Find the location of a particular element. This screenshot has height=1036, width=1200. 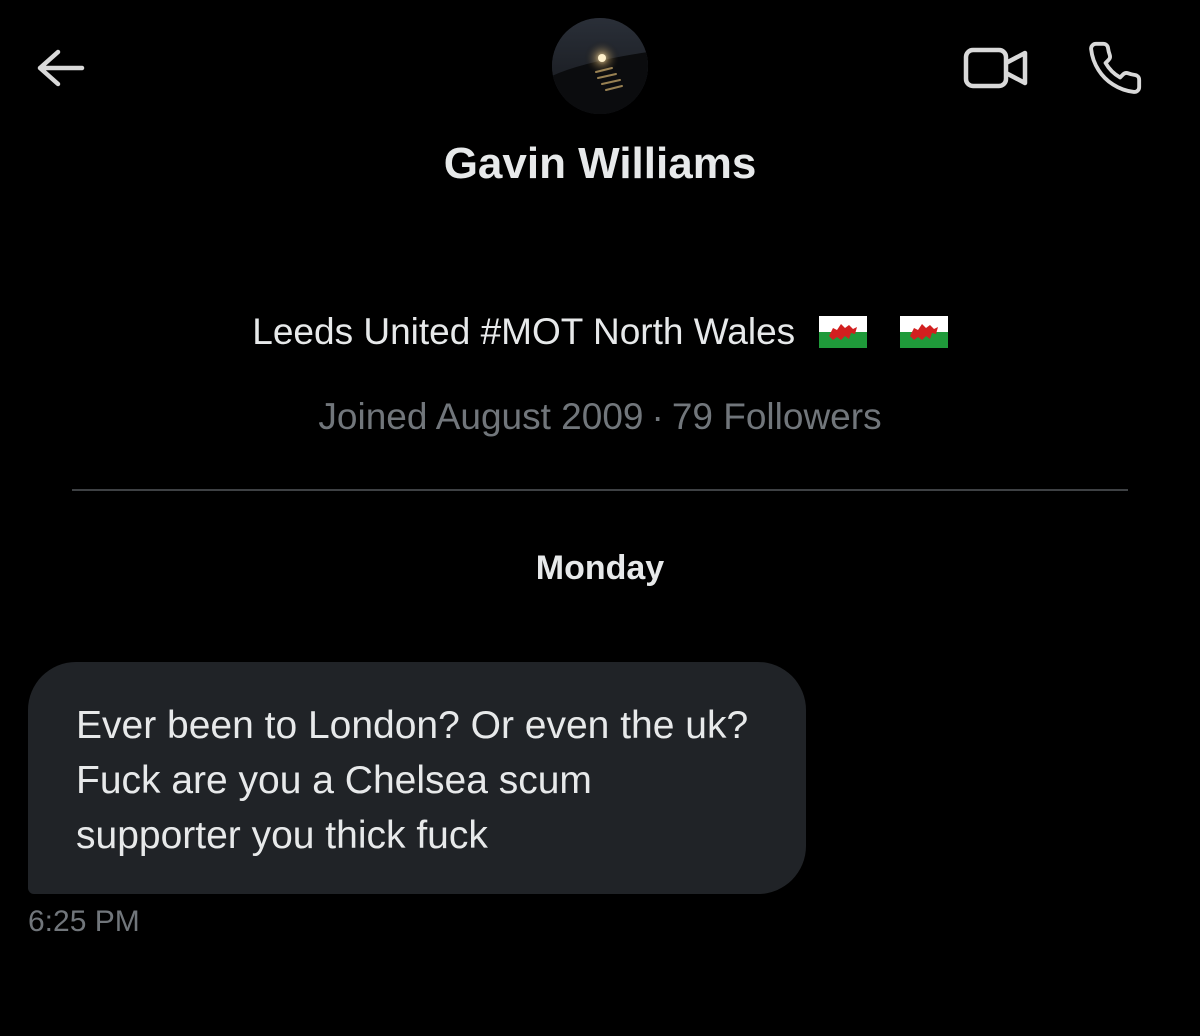

video-call-button is located at coordinates (996, 68).